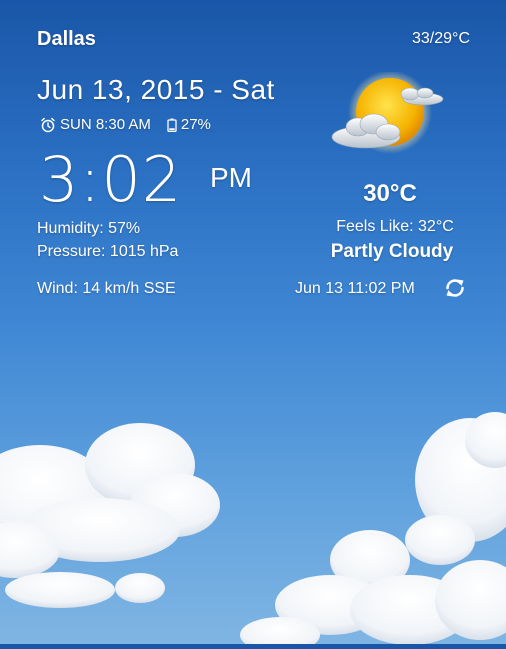 The height and width of the screenshot is (649, 506). I want to click on alarm-battery-row: SUN 8:30 AM 27%, so click(125, 124).